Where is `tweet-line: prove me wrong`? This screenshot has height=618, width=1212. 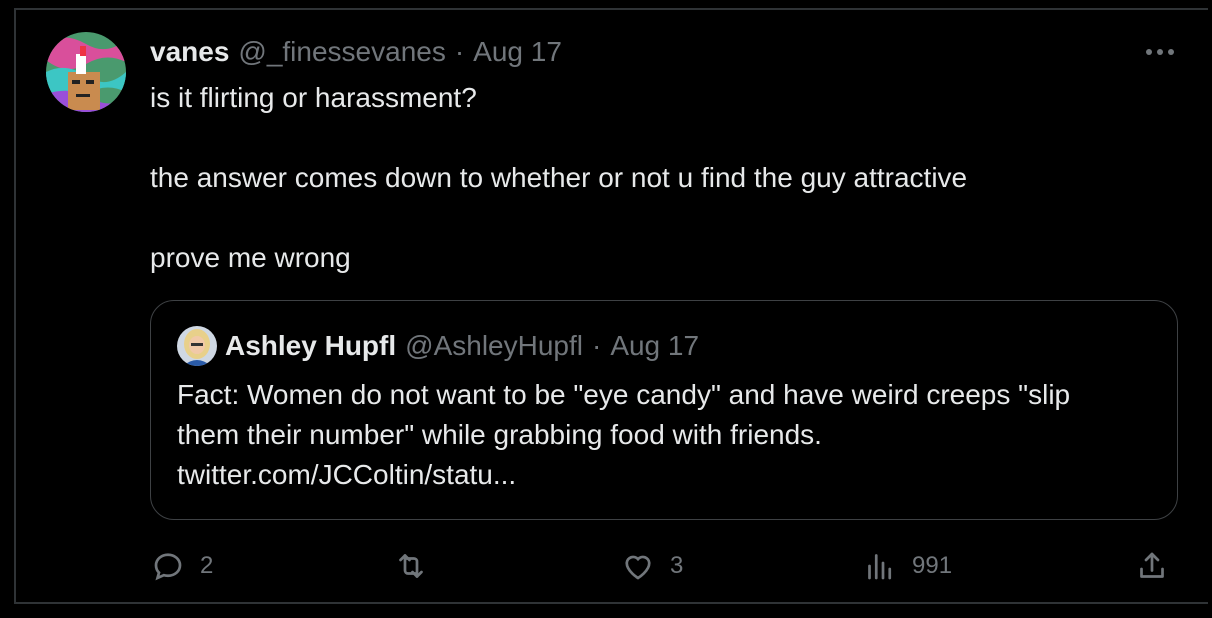
tweet-line: prove me wrong is located at coordinates (250, 257).